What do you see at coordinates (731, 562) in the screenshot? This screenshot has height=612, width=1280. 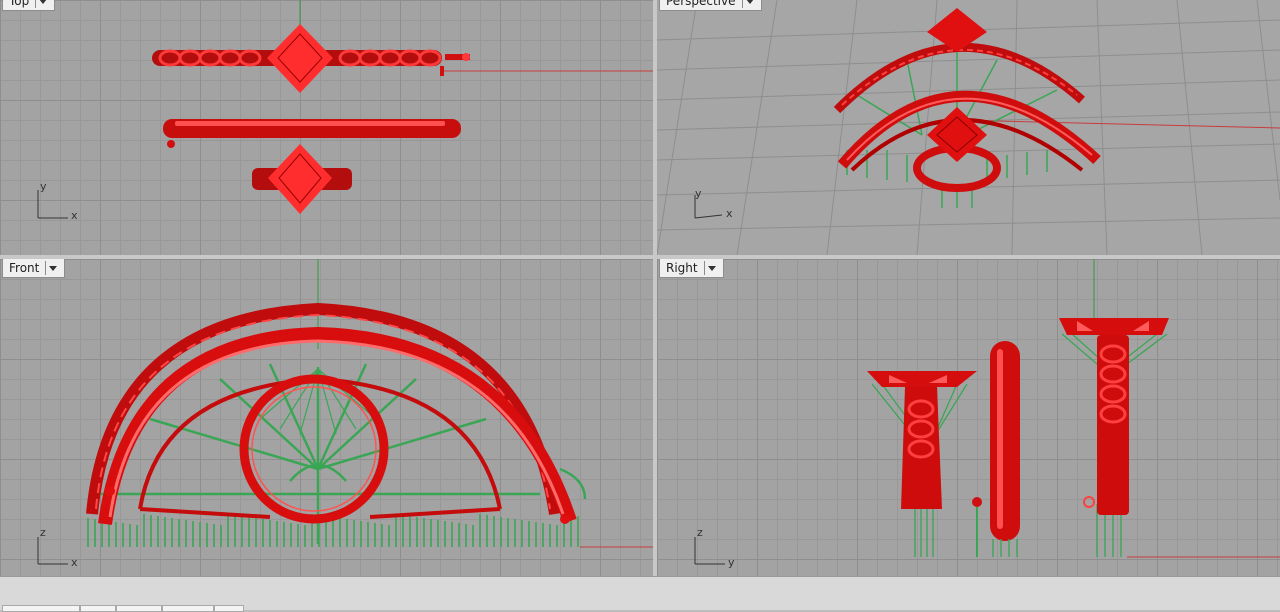 I see `axis-label-horizontal: y` at bounding box center [731, 562].